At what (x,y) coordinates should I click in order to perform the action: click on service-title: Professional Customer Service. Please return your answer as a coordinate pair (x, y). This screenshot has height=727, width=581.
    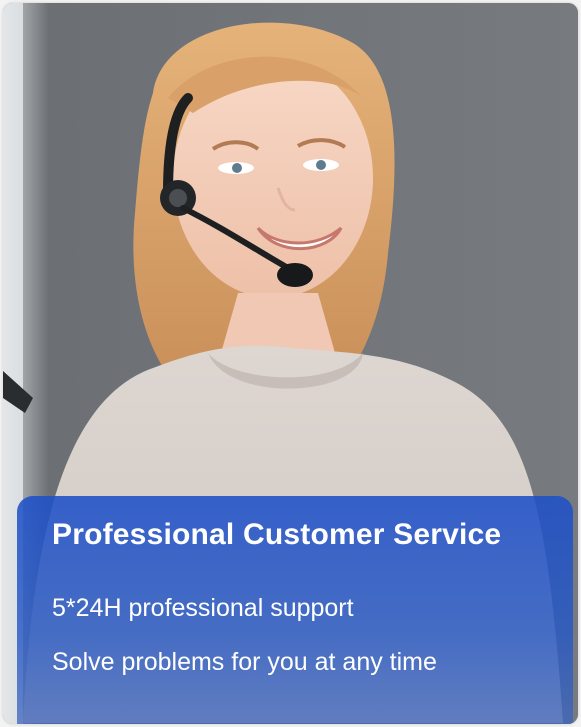
    Looking at the image, I should click on (277, 534).